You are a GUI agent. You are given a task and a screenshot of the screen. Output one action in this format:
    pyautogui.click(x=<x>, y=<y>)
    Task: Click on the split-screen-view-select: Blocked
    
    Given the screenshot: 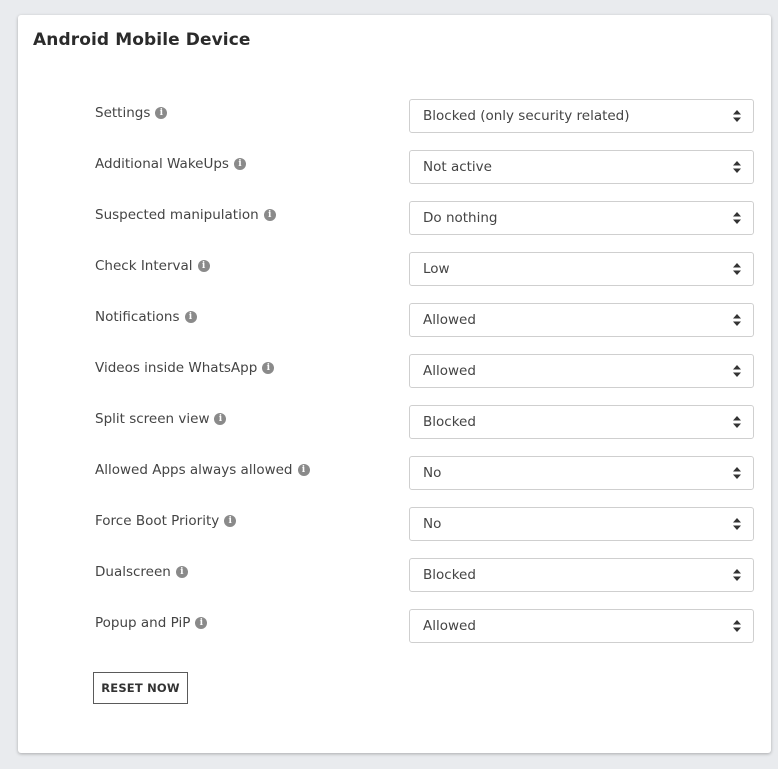 What is the action you would take?
    pyautogui.click(x=581, y=422)
    